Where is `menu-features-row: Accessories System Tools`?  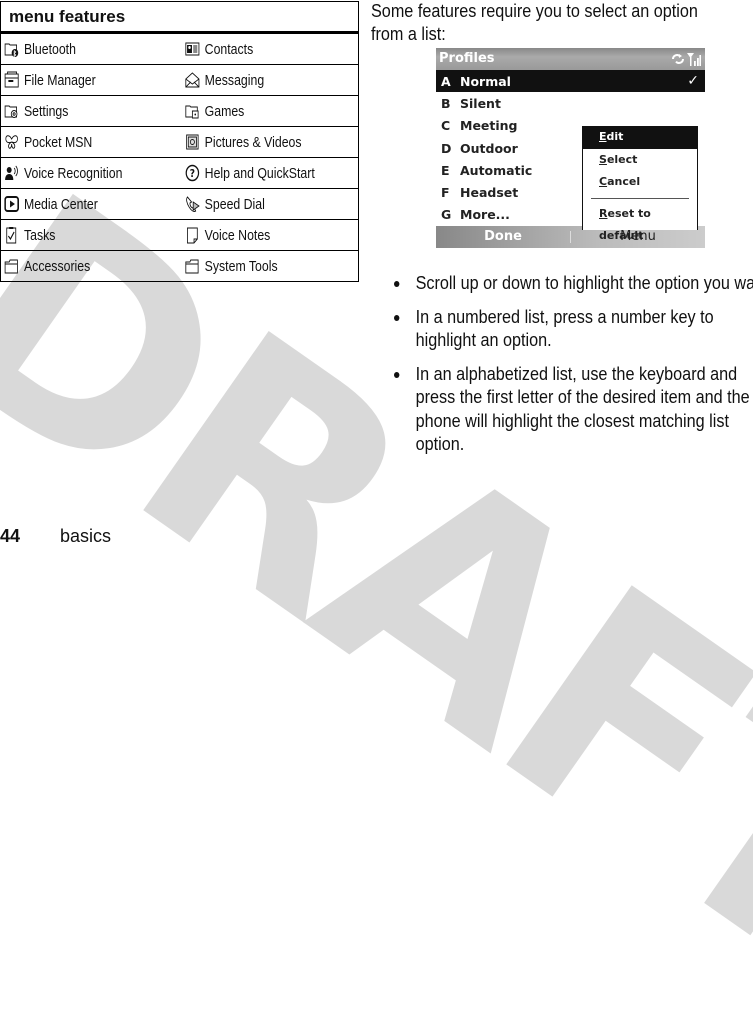 menu-features-row: Accessories System Tools is located at coordinates (179, 266).